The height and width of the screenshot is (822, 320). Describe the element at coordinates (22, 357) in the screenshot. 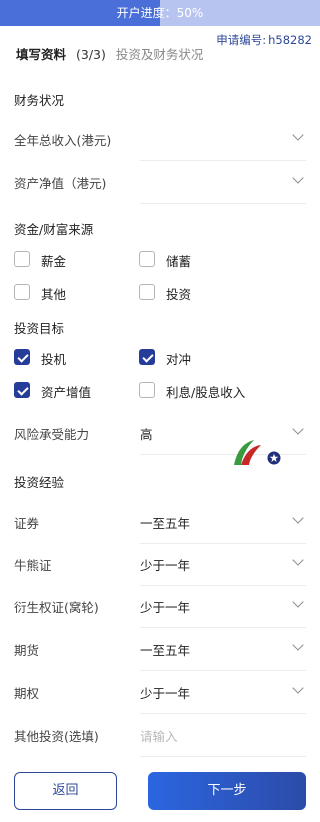

I see `checkbox-speculation` at that location.